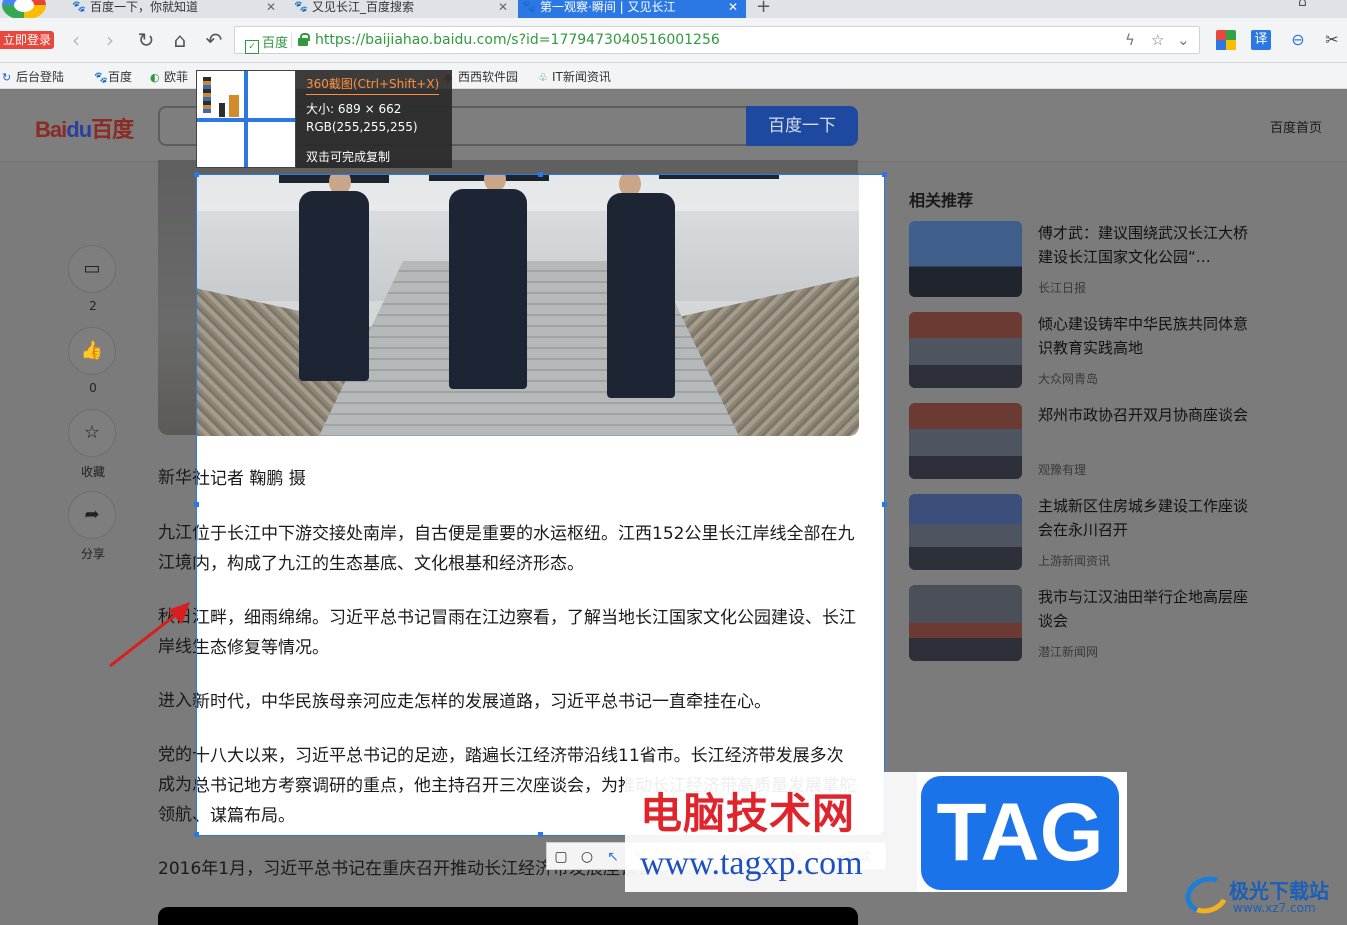 The width and height of the screenshot is (1347, 925). I want to click on baidu-logo: Baidu百度, so click(84, 128).